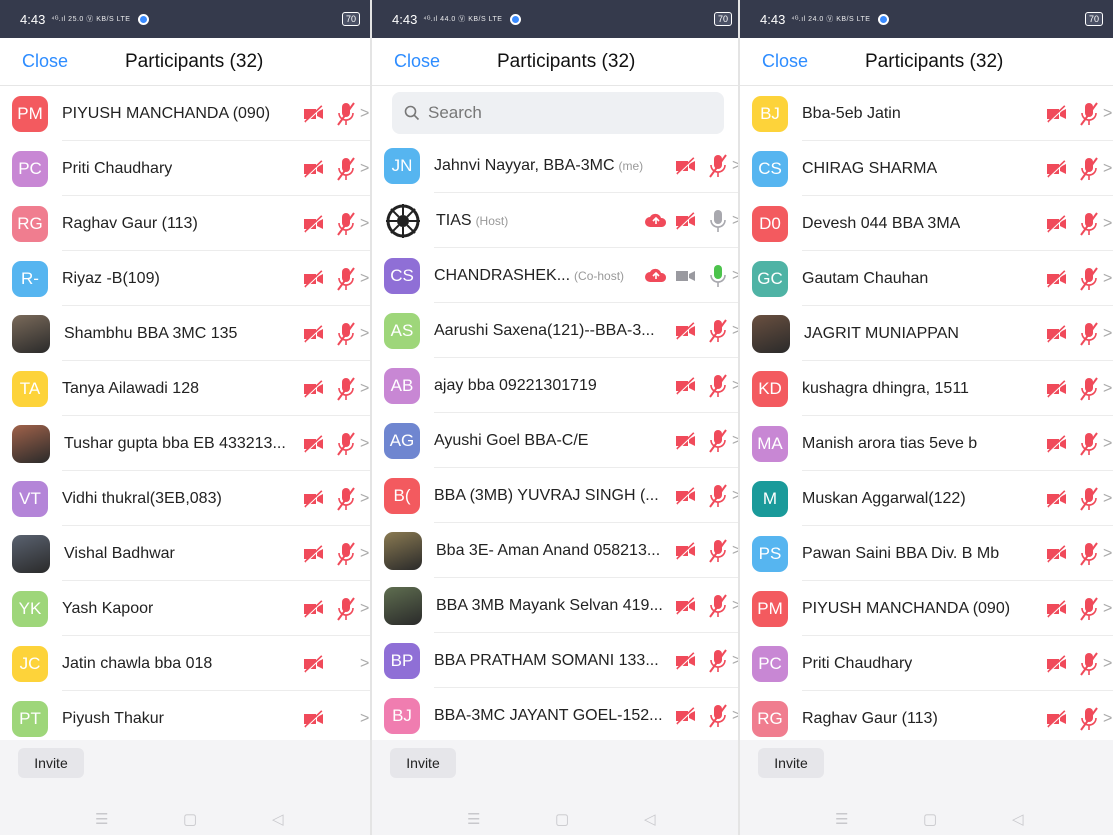 Image resolution: width=1113 pixels, height=835 pixels. I want to click on signal-icon: ⁴ᴳ.ıl 24.0 Ⓥ KB/S LTE, so click(831, 19).